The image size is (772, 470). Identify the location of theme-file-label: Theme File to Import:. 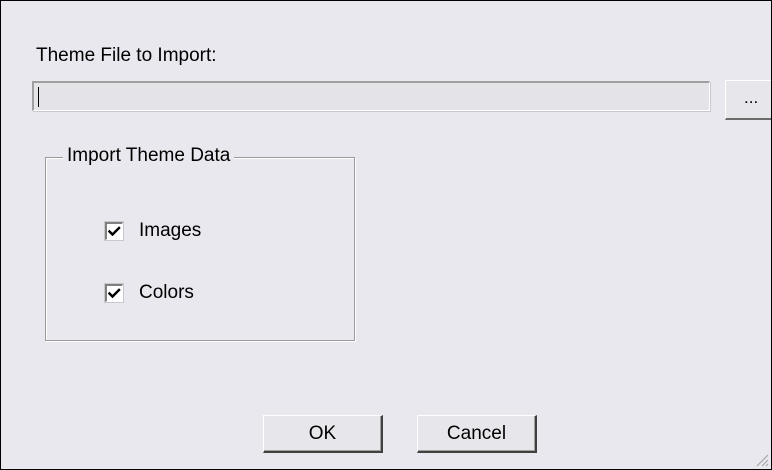
(126, 55).